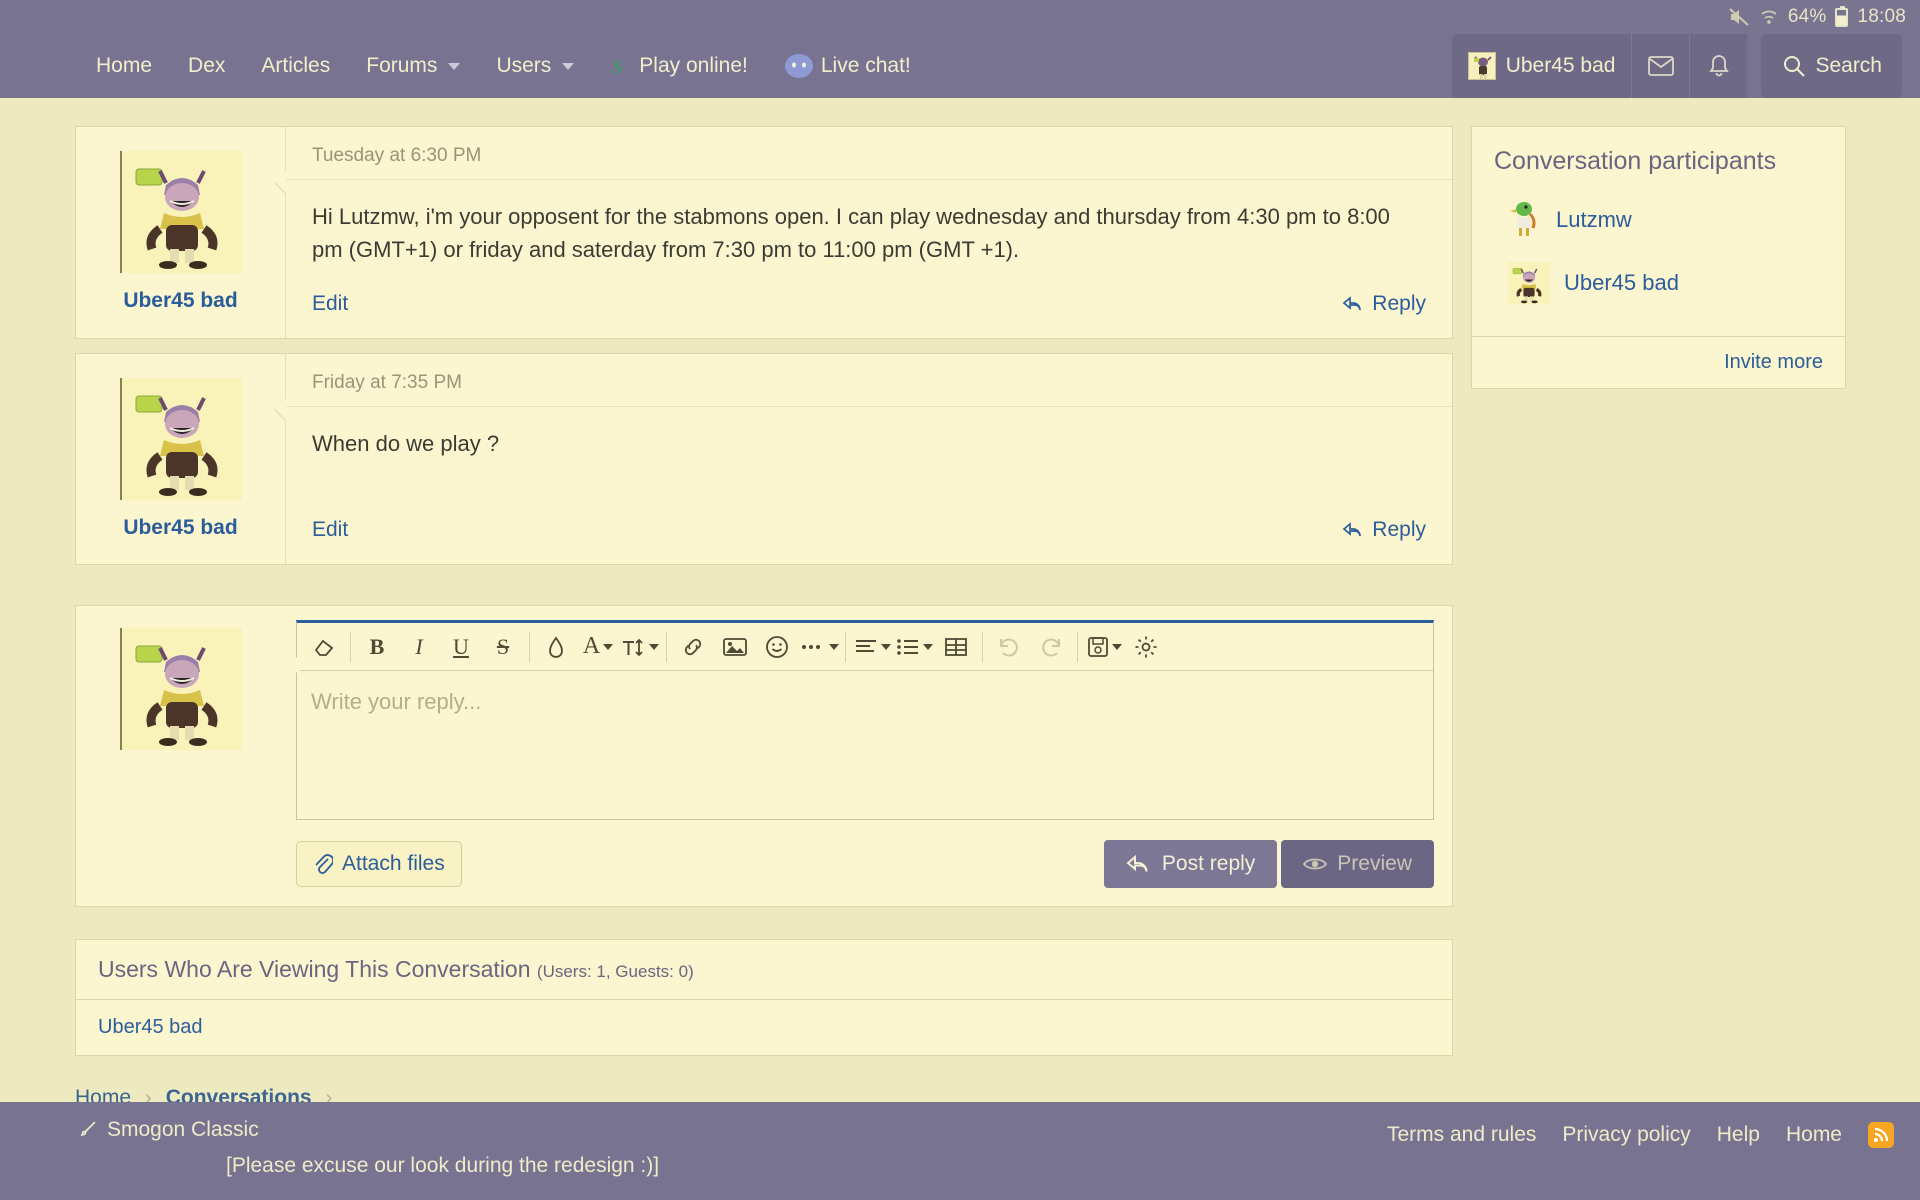 This screenshot has height=1200, width=1920. I want to click on remove-formatting-icon, so click(324, 647).